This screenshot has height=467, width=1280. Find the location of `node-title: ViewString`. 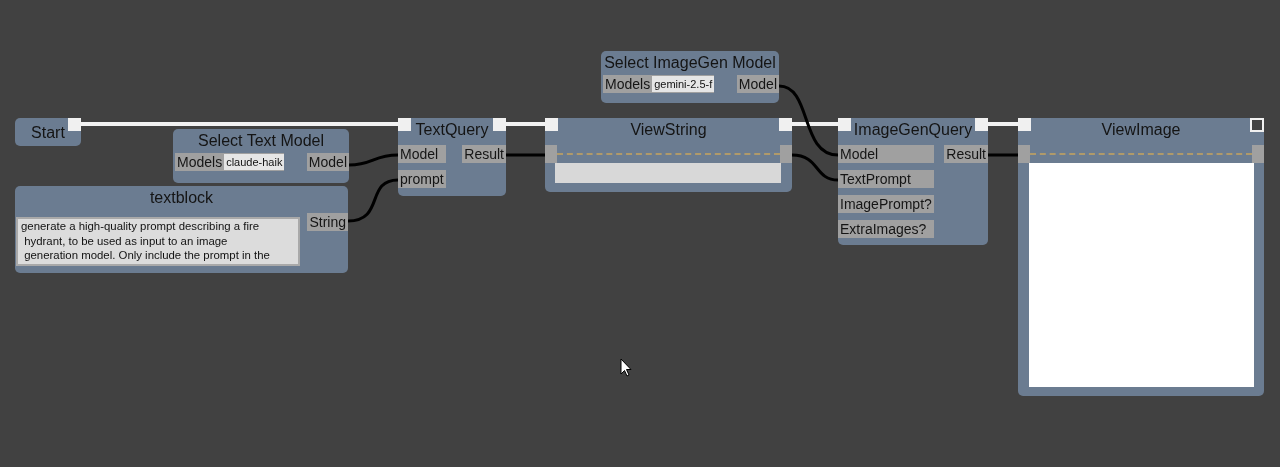

node-title: ViewString is located at coordinates (668, 130).